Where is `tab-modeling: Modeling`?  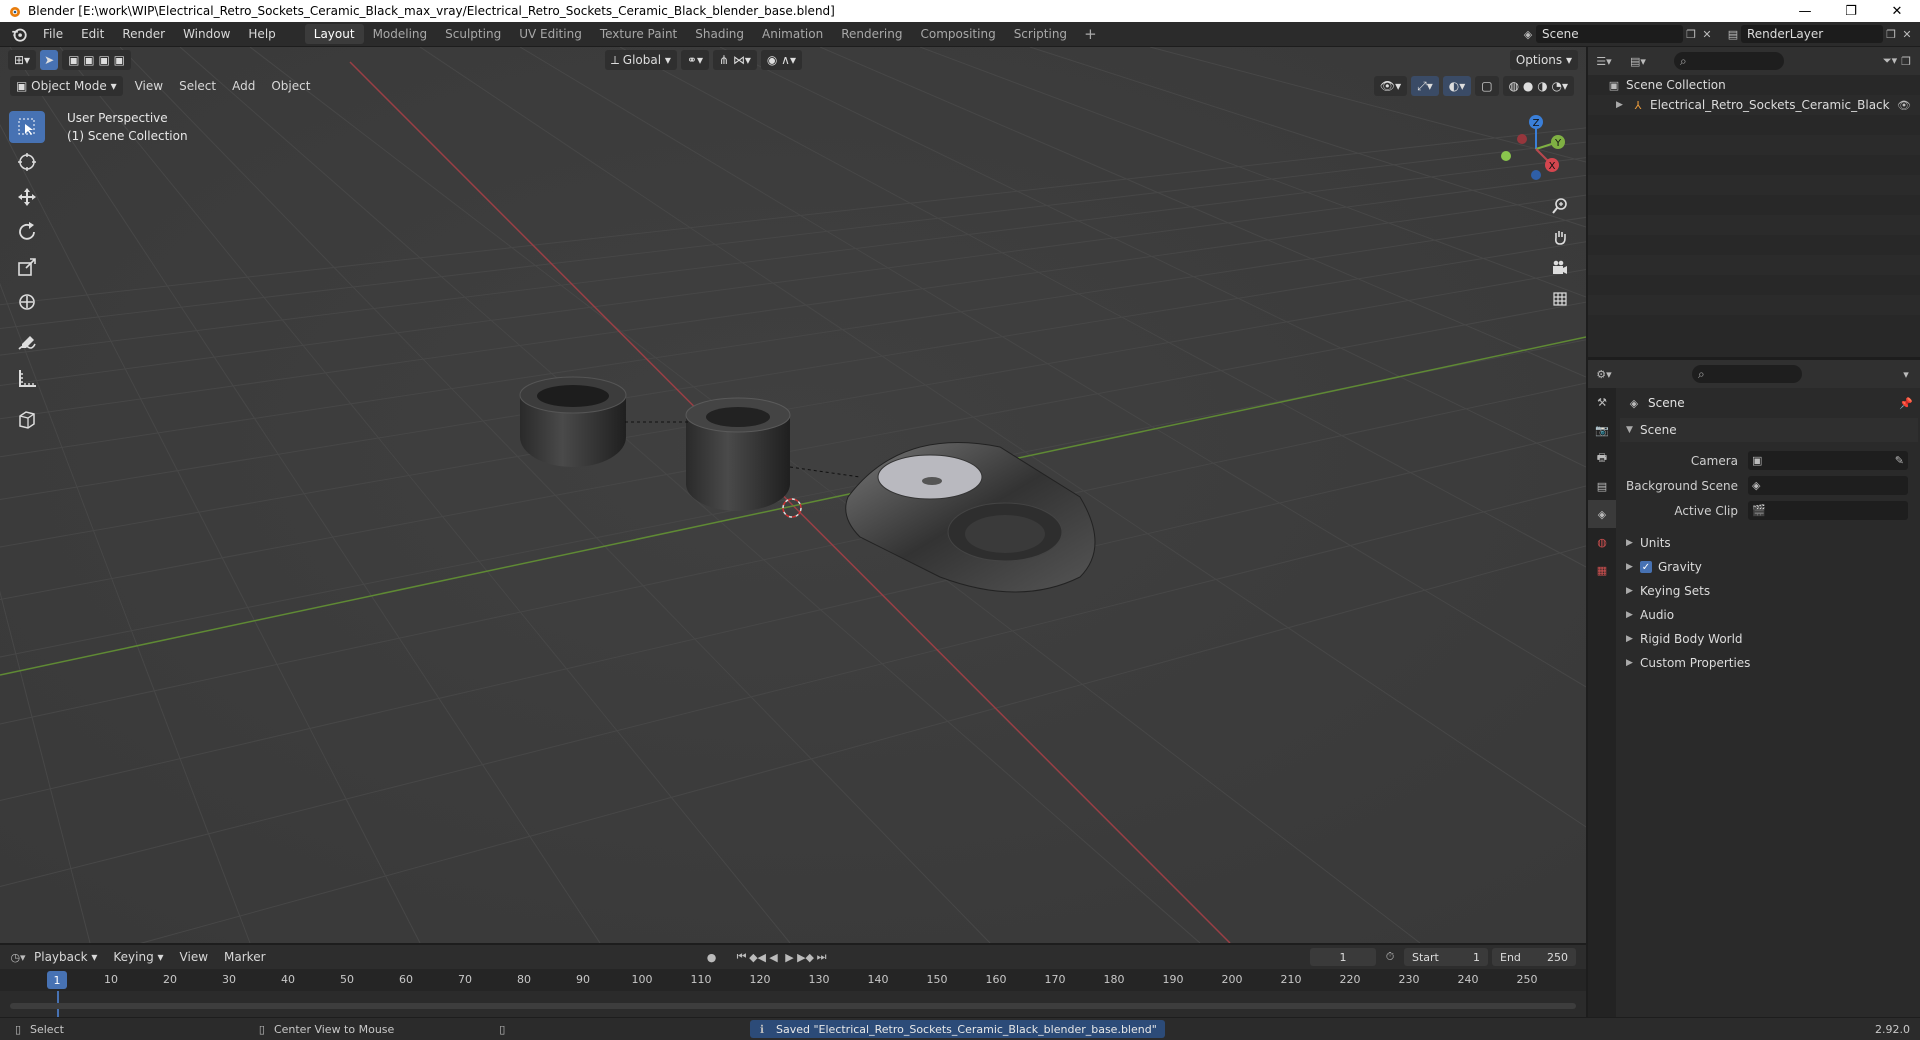
tab-modeling: Modeling is located at coordinates (400, 34).